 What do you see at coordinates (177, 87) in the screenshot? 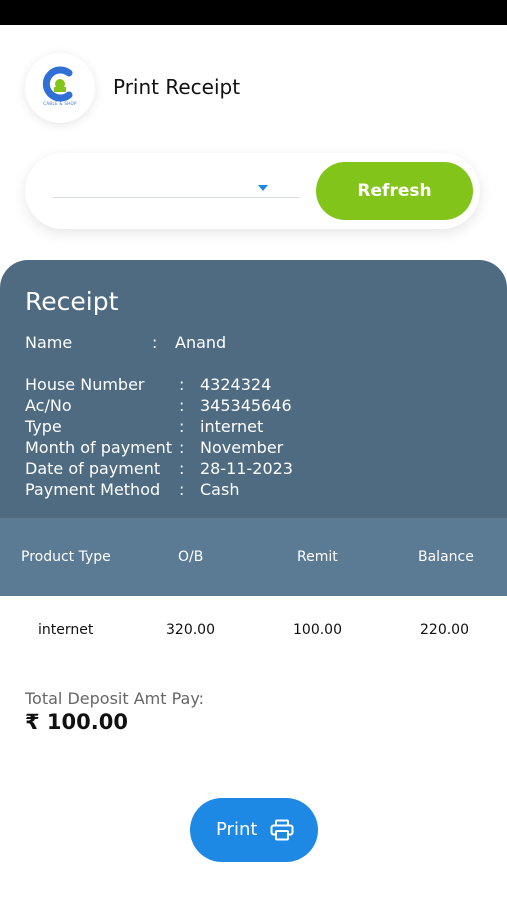
I see `page-title: Print Receipt` at bounding box center [177, 87].